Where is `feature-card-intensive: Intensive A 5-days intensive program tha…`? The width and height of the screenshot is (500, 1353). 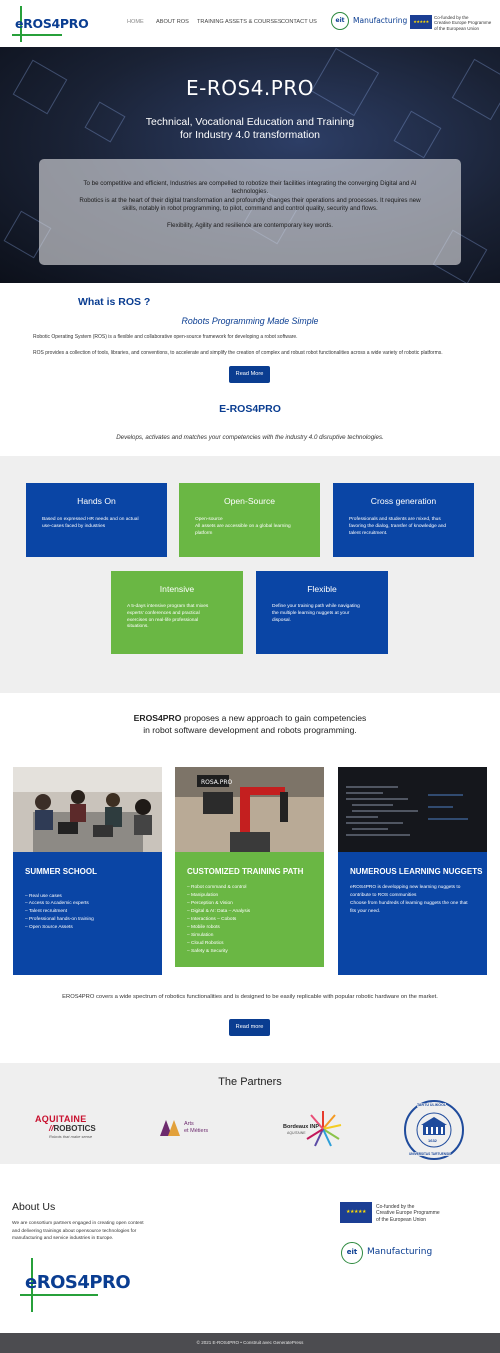
feature-card-intensive: Intensive A 5-days intensive program tha… is located at coordinates (177, 612).